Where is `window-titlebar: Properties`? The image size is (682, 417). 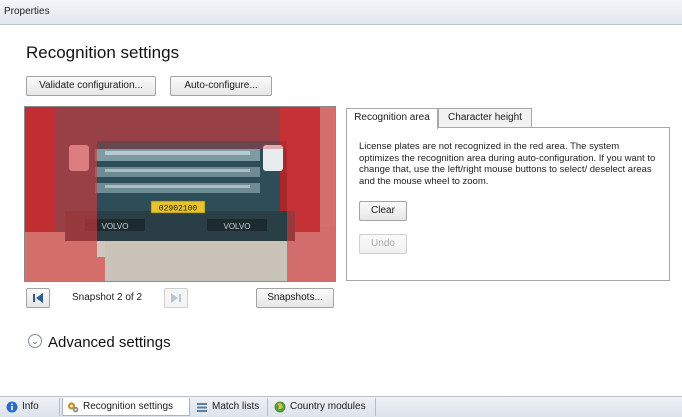
window-titlebar: Properties is located at coordinates (341, 12).